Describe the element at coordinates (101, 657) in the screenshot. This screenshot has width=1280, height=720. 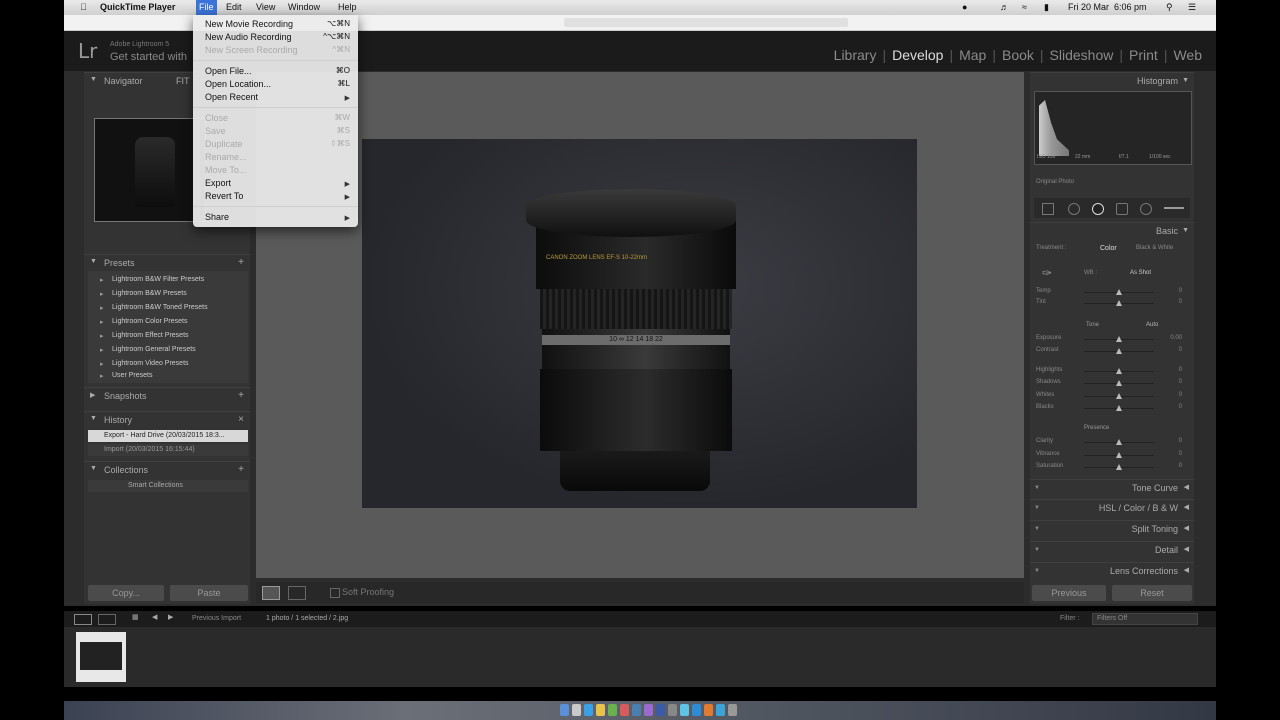
I see `filmstrip-thumbnail` at that location.